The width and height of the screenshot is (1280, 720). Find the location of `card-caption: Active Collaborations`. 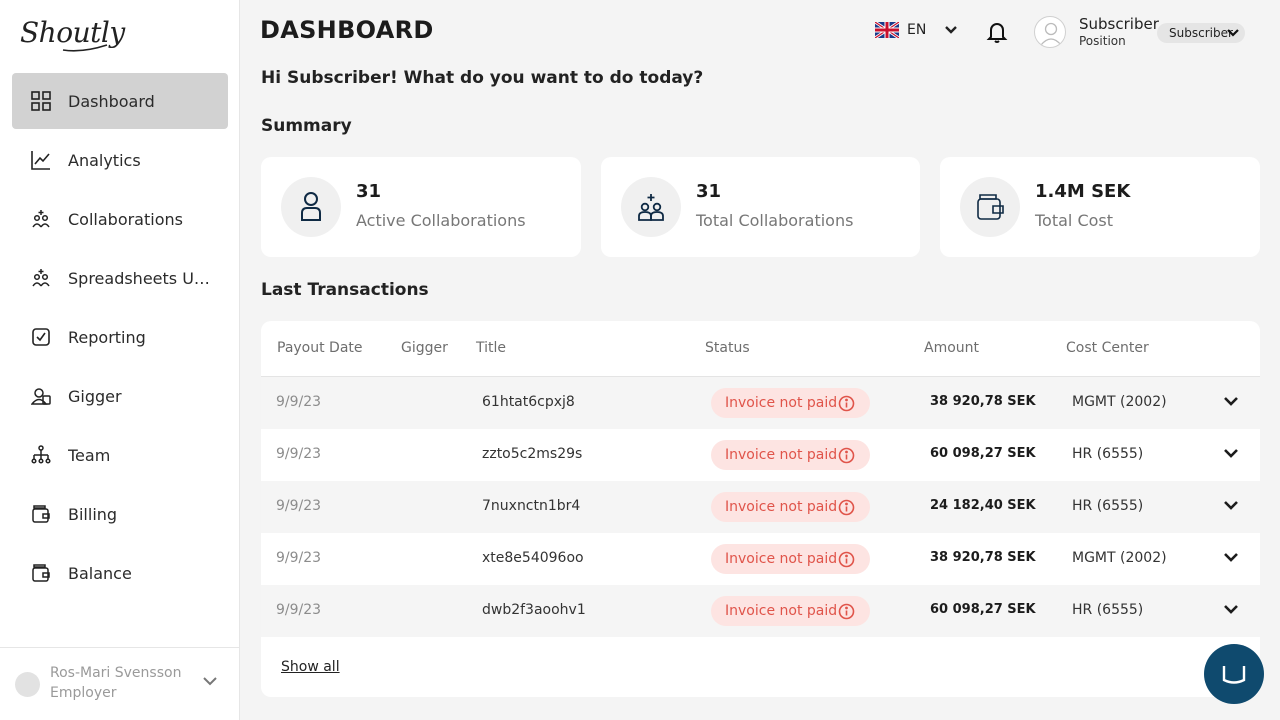

card-caption: Active Collaborations is located at coordinates (441, 220).